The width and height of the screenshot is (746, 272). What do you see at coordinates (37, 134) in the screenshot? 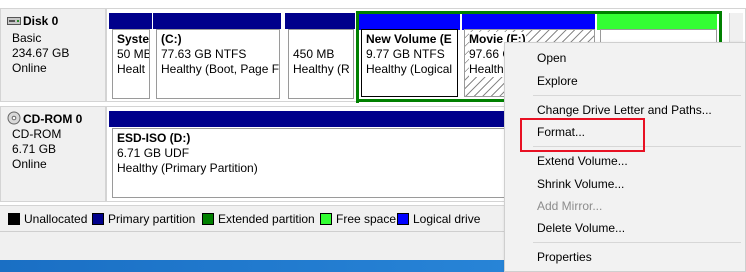
I see `cdrom0-type: CD-ROM` at bounding box center [37, 134].